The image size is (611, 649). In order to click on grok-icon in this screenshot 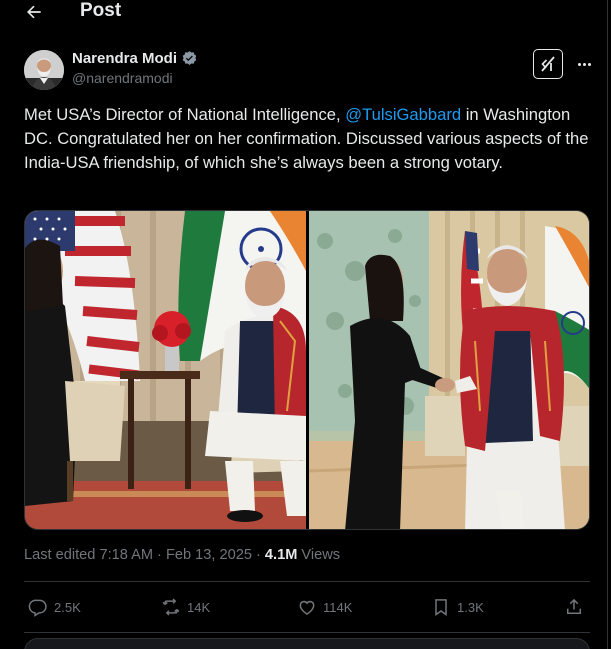, I will do `click(548, 64)`.